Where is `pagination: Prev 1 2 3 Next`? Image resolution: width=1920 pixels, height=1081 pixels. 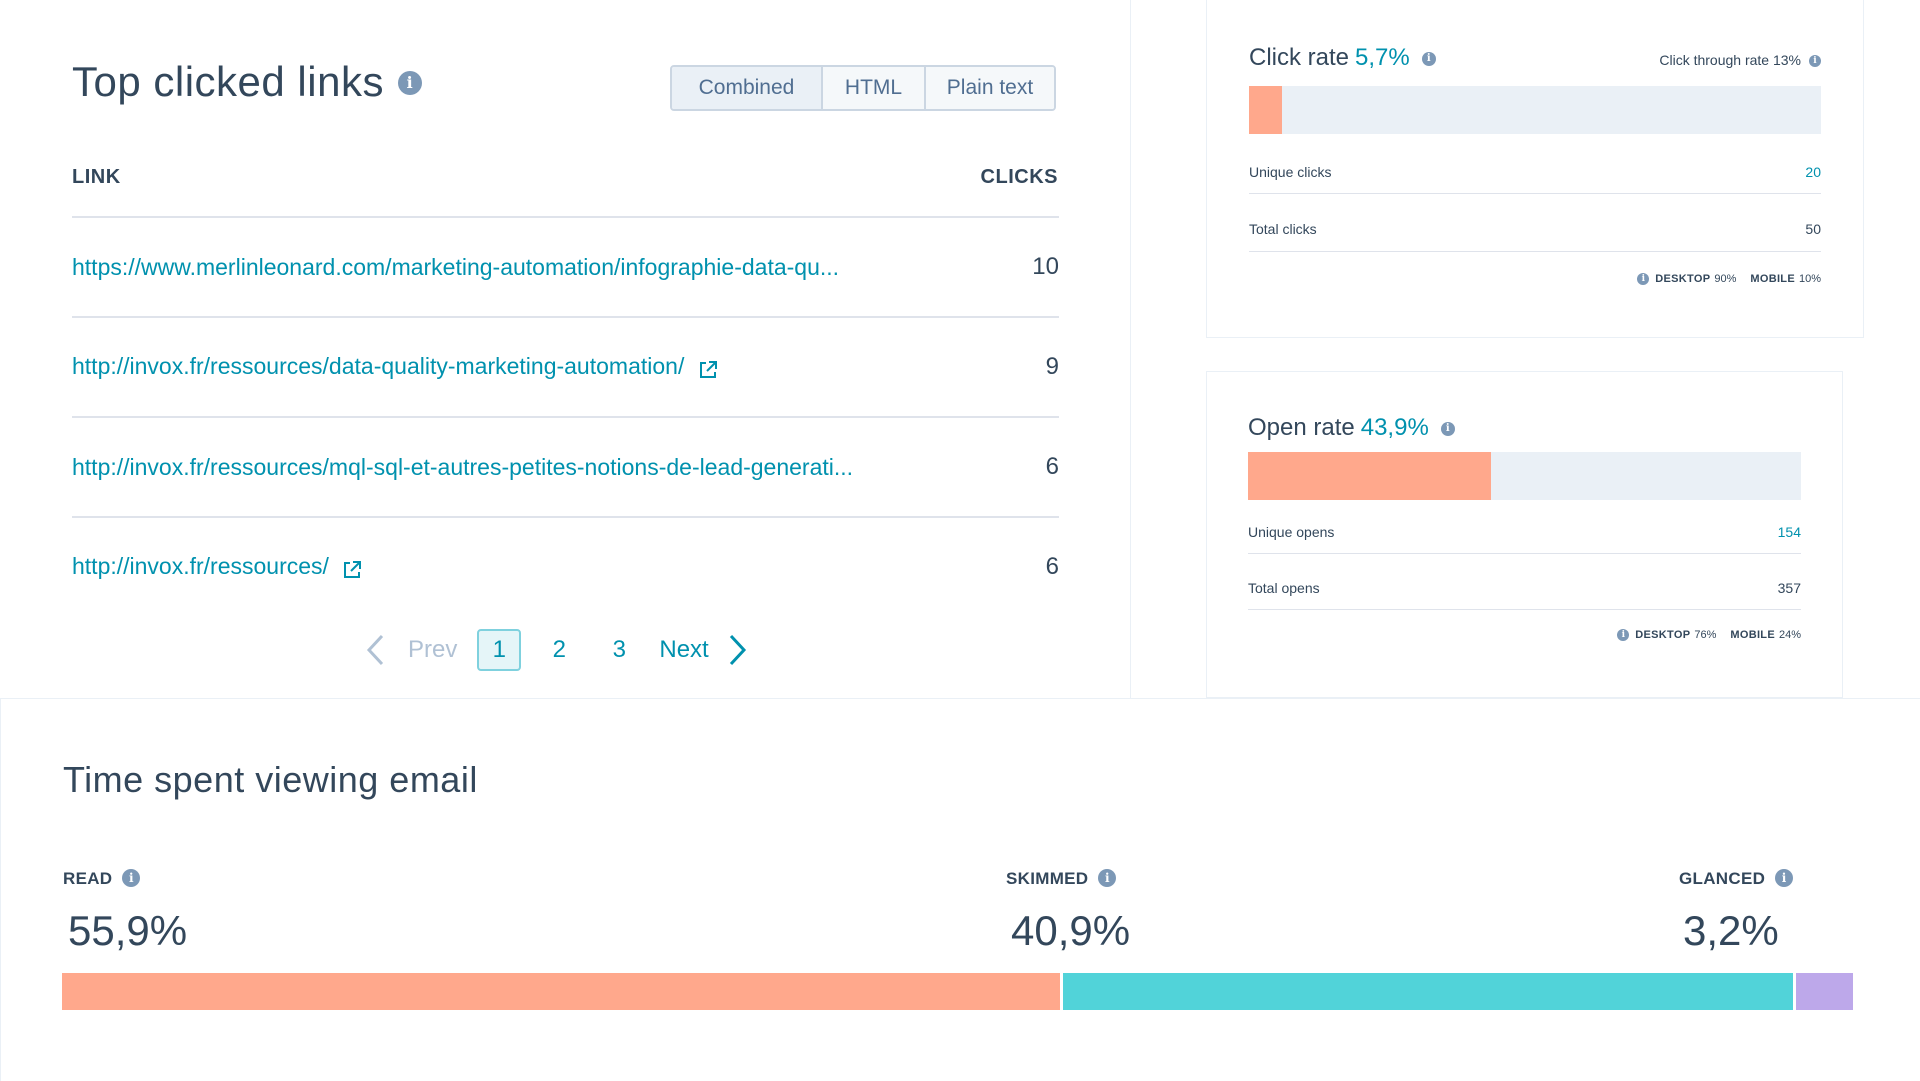
pagination: Prev 1 2 3 Next is located at coordinates (556, 650).